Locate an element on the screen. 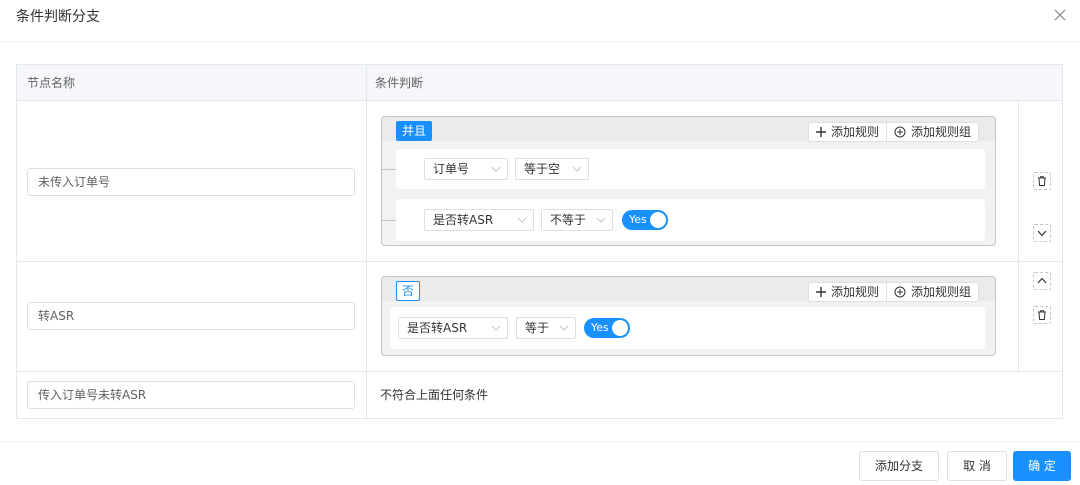 This screenshot has height=485, width=1080. dialog-title: 条件判断分支 is located at coordinates (58, 17).